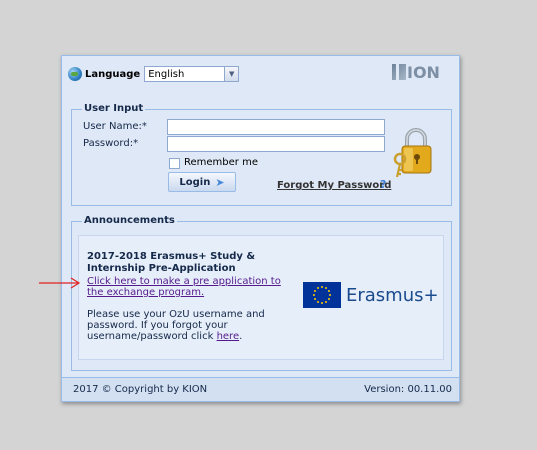 The image size is (537, 450). I want to click on erasmus-logo-text: Erasmus+, so click(392, 295).